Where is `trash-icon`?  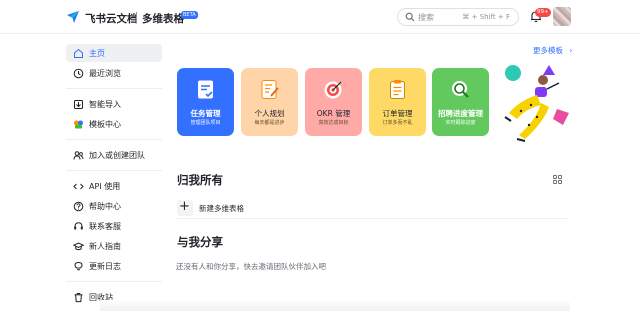
trash-icon is located at coordinates (78, 297).